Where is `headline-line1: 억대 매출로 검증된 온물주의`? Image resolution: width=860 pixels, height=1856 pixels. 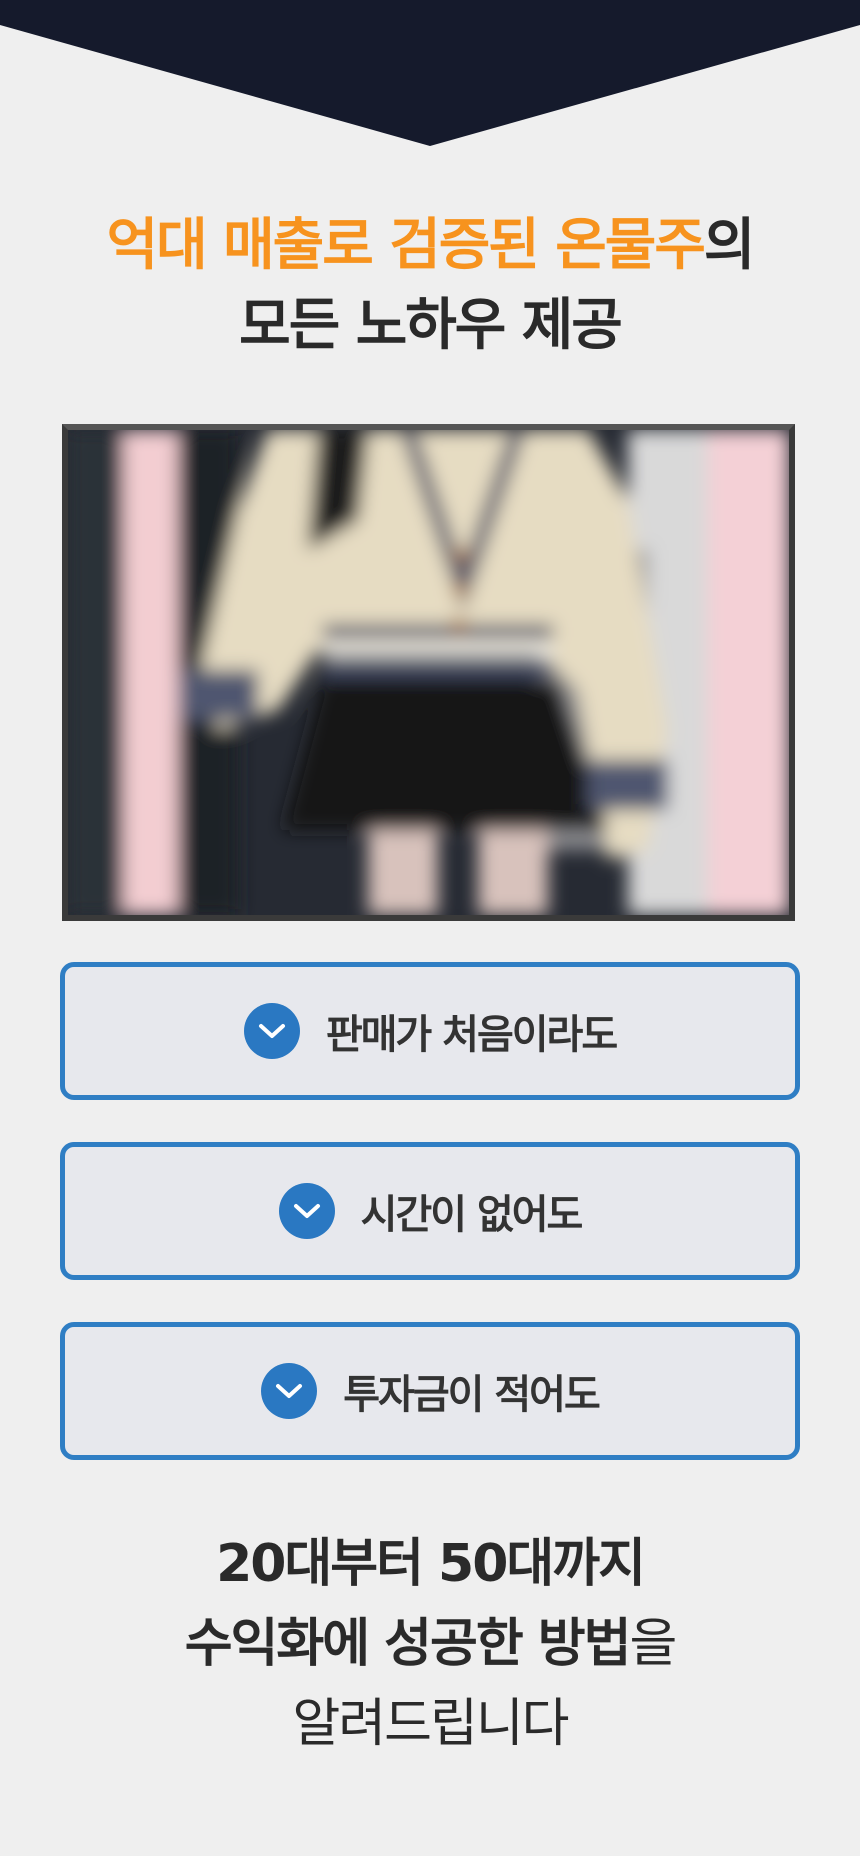 headline-line1: 억대 매출로 검증된 온물주의 is located at coordinates (430, 246).